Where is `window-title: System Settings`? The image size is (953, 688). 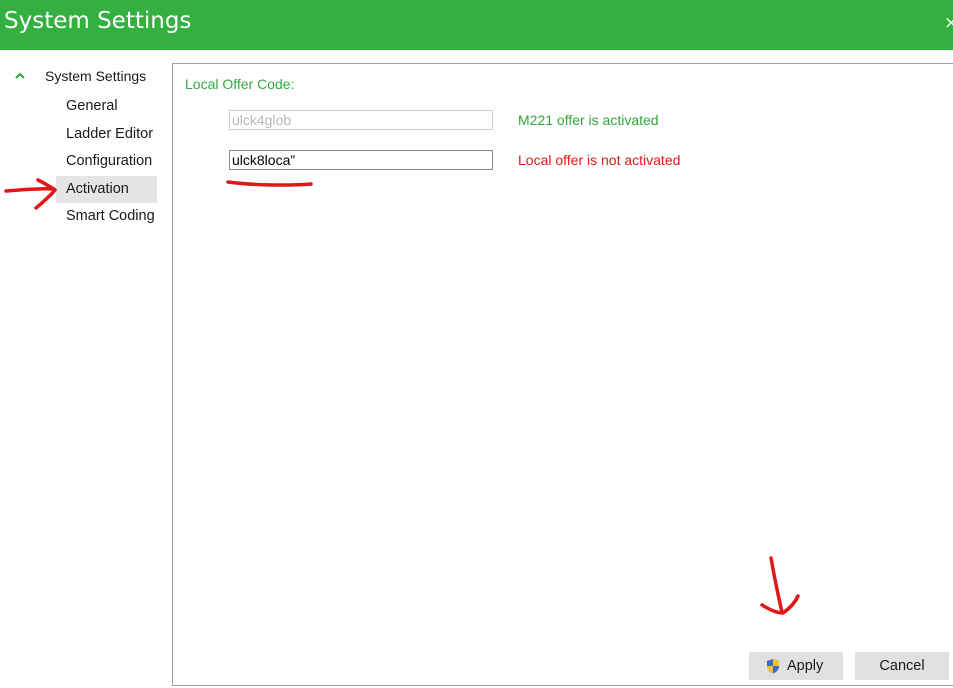 window-title: System Settings is located at coordinates (98, 21).